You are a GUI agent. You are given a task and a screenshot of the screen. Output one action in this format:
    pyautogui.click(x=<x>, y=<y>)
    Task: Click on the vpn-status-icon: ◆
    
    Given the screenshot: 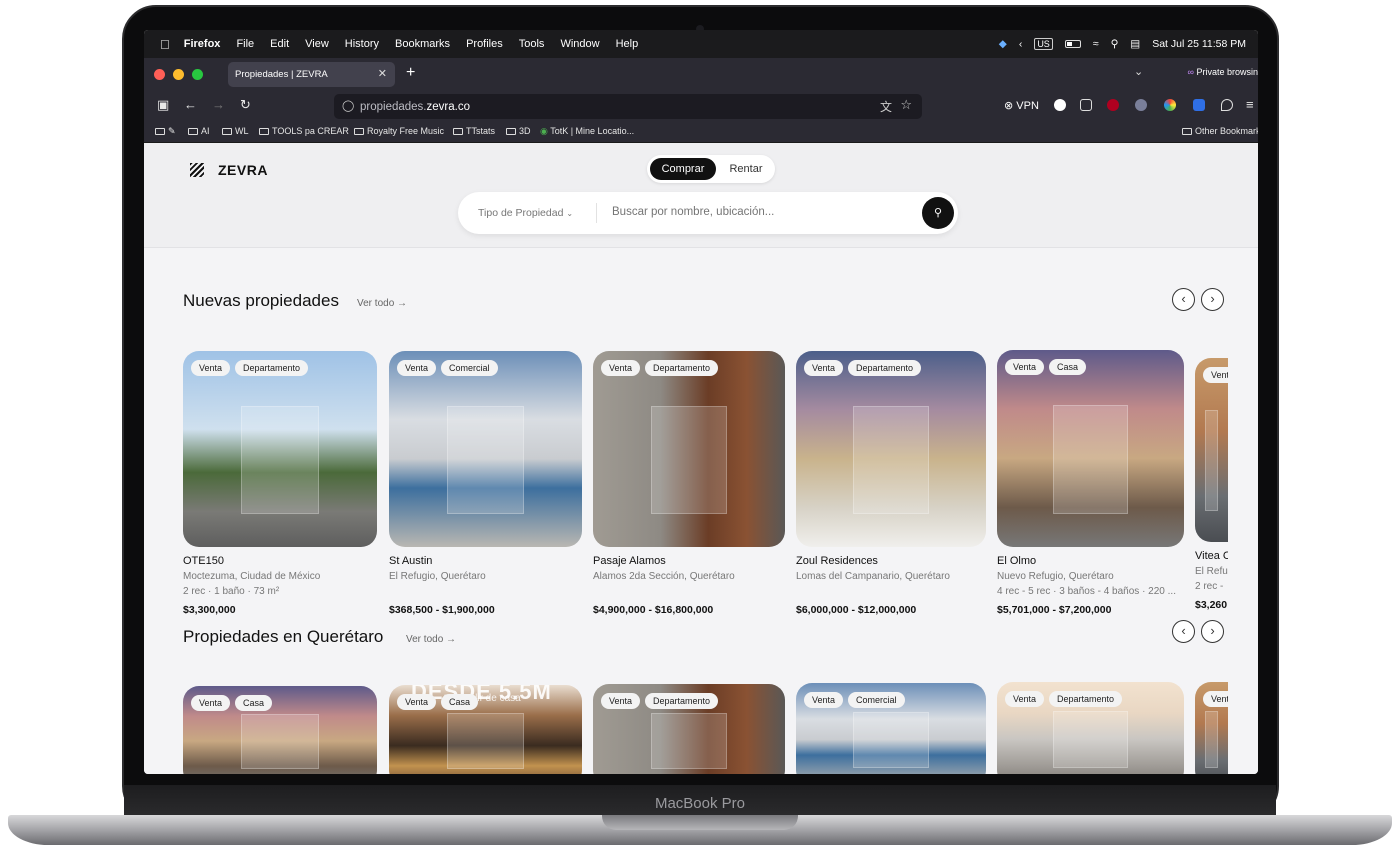 What is the action you would take?
    pyautogui.click(x=1003, y=44)
    